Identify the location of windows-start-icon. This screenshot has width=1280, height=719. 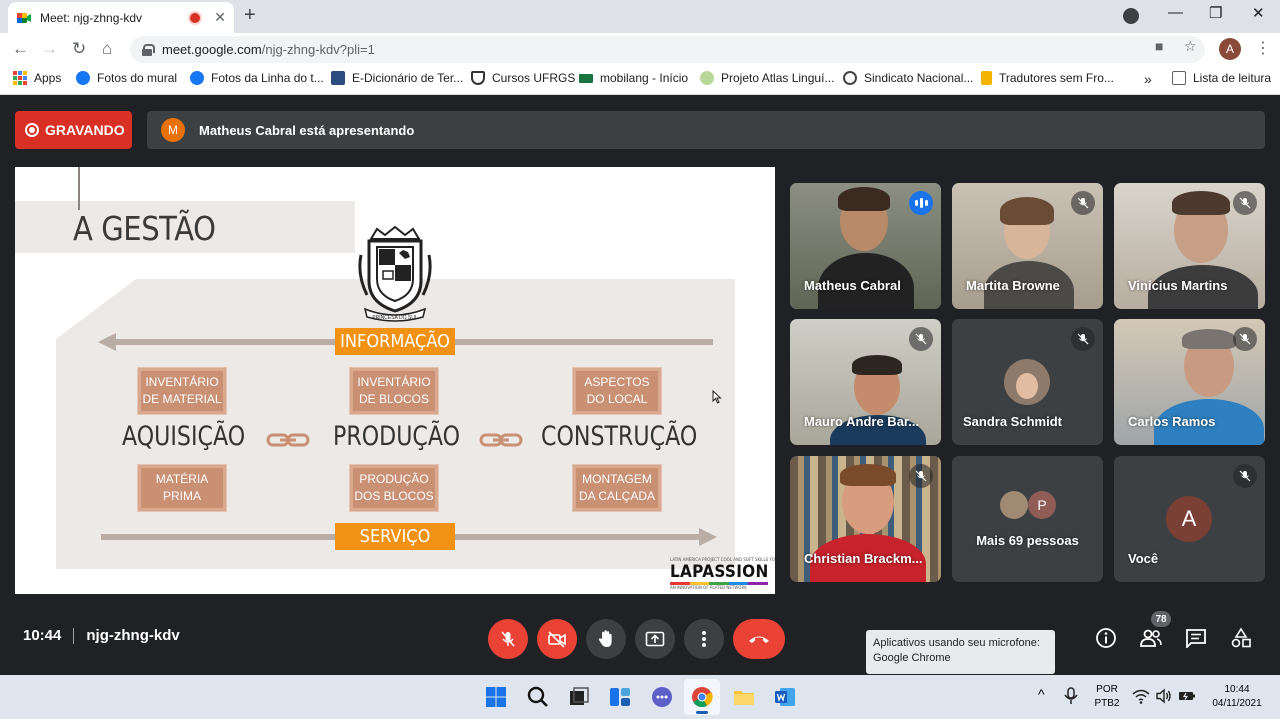
(496, 697).